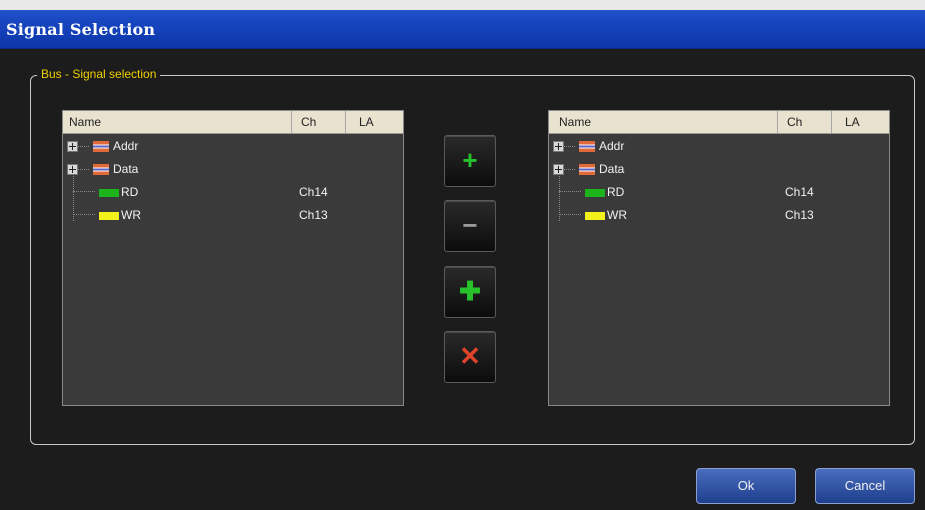  I want to click on group-legend: Bus - Signal selection, so click(99, 74).